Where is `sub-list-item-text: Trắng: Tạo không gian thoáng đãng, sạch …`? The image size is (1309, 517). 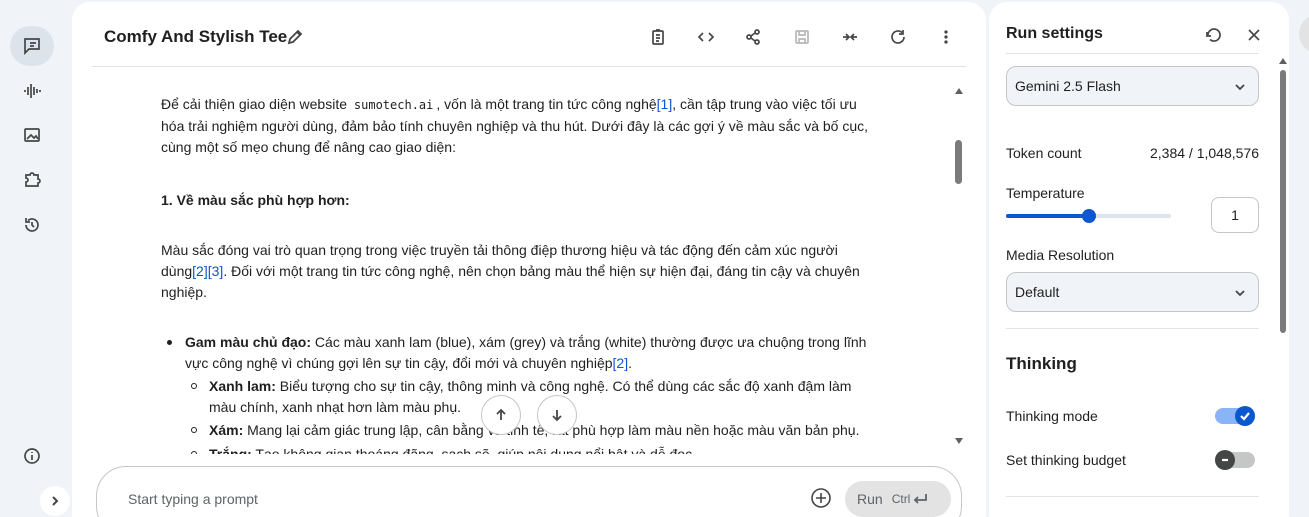
sub-list-item-text: Trắng: Tạo không gian thoáng đãng, sạch … is located at coordinates (541, 449).